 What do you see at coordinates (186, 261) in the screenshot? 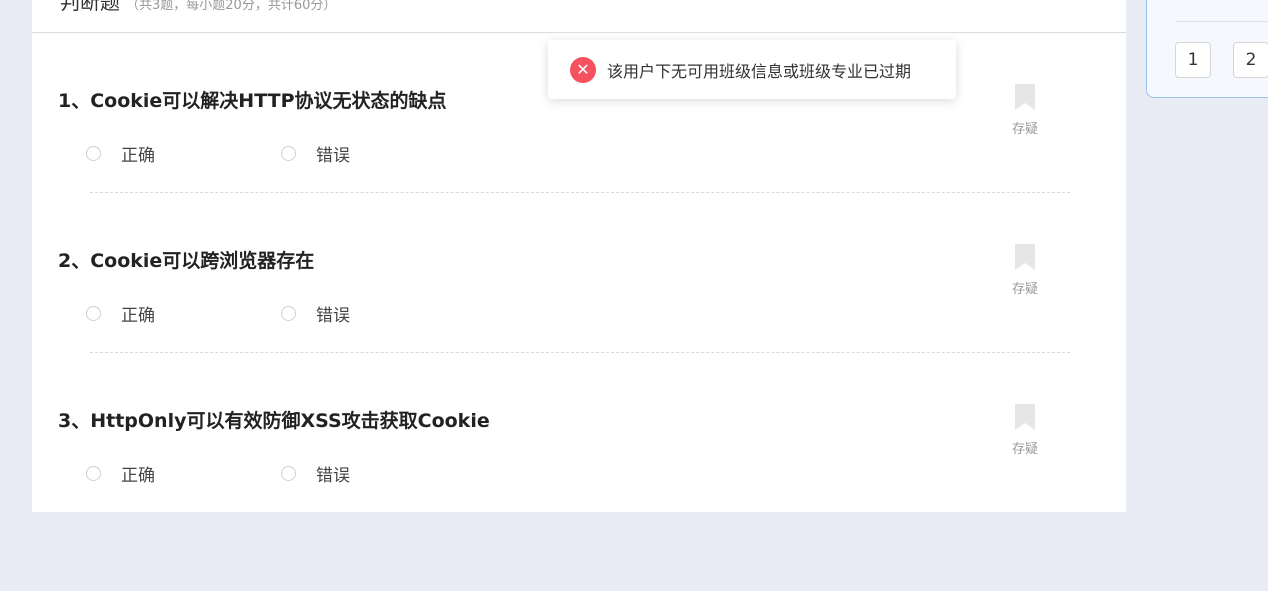
I see `question-title: 2、Cookie可以跨浏览器存在` at bounding box center [186, 261].